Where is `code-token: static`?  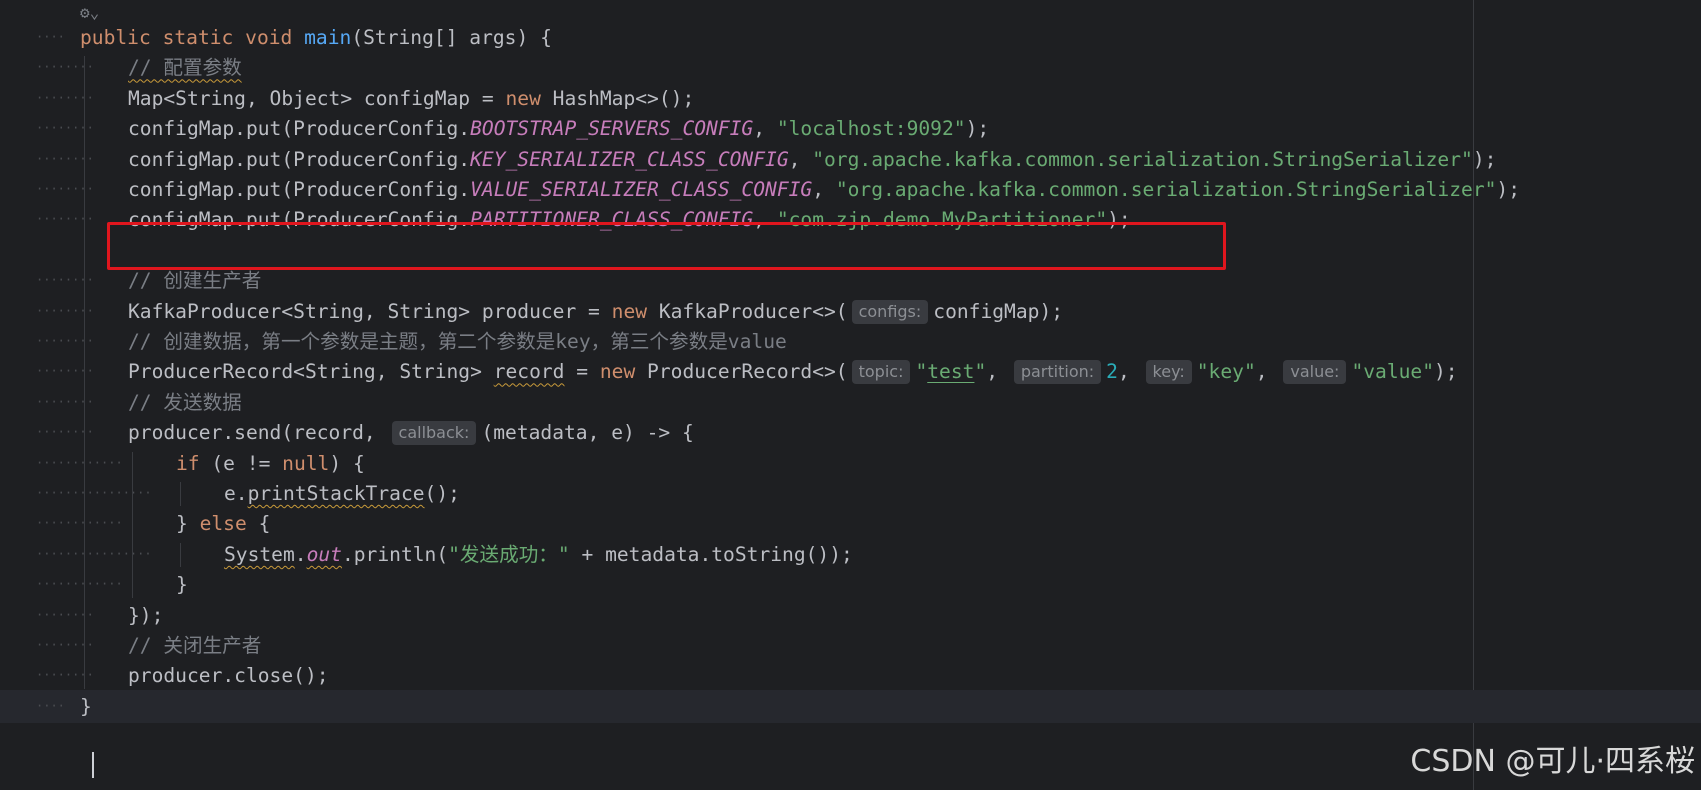 code-token: static is located at coordinates (198, 37).